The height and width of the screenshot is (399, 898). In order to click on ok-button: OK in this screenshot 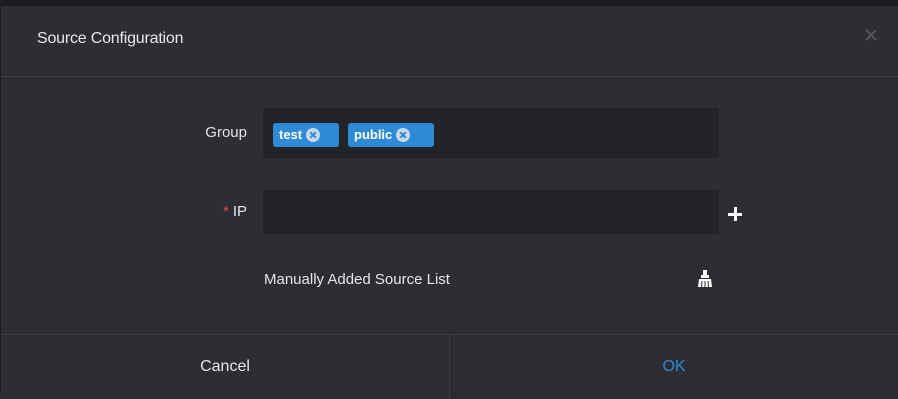, I will do `click(674, 367)`.